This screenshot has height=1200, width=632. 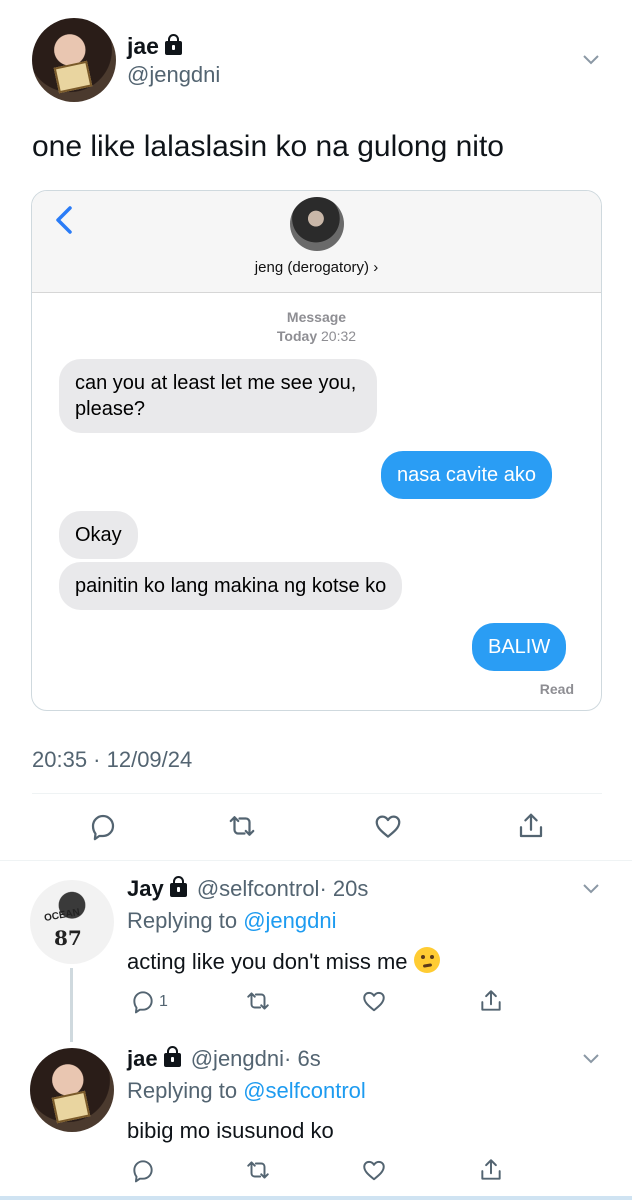 What do you see at coordinates (339, 336) in the screenshot?
I see `conversation-time: 20:32` at bounding box center [339, 336].